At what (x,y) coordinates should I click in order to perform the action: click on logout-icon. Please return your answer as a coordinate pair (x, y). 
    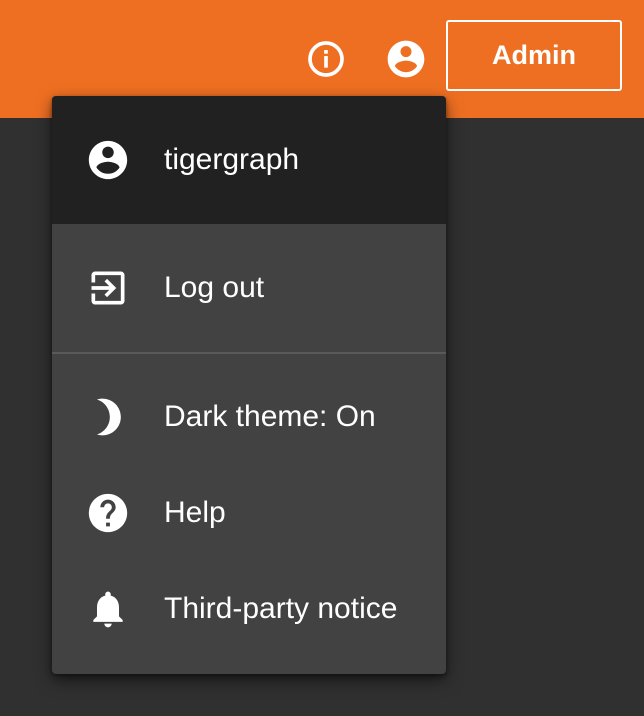
    Looking at the image, I should click on (108, 288).